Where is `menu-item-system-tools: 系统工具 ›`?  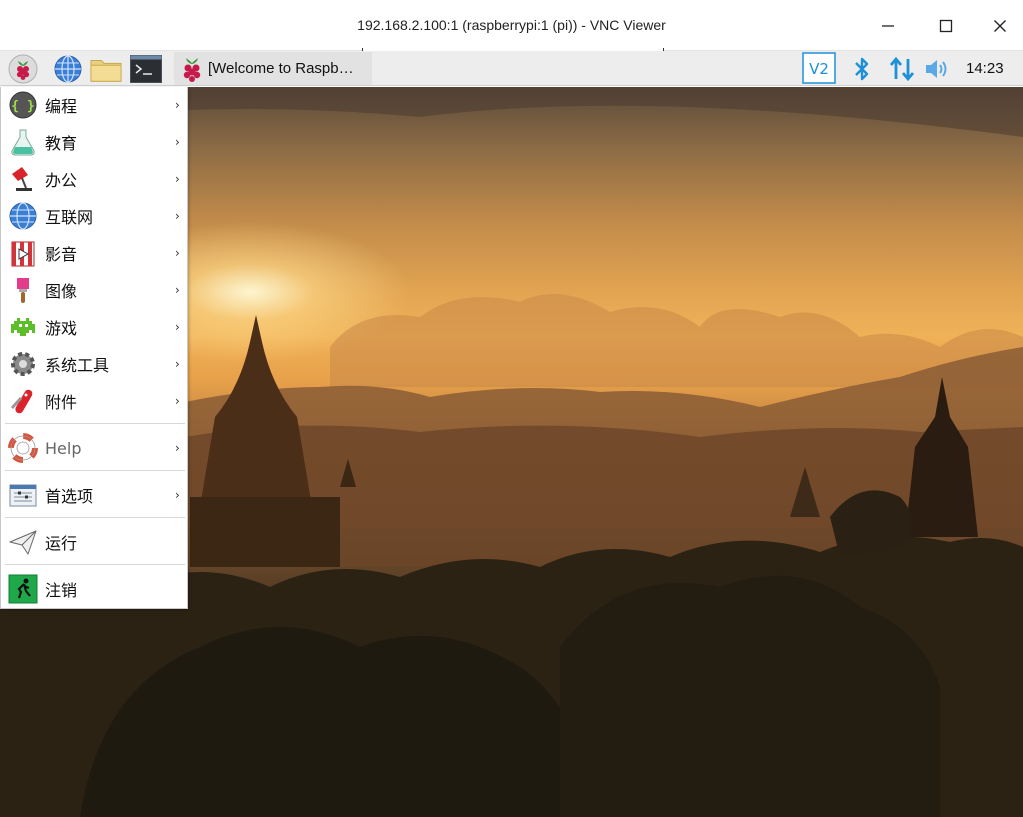 menu-item-system-tools: 系统工具 › is located at coordinates (94, 364).